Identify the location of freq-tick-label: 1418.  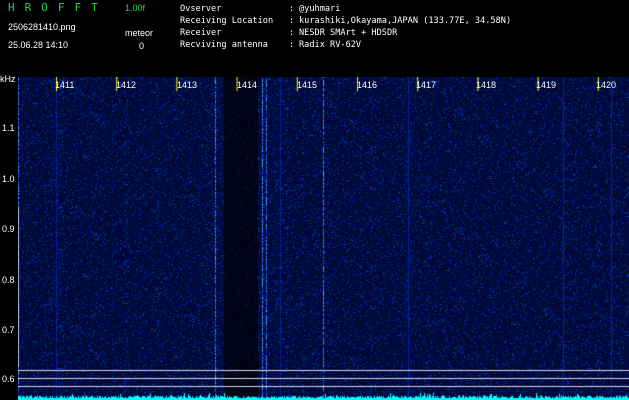
(486, 85).